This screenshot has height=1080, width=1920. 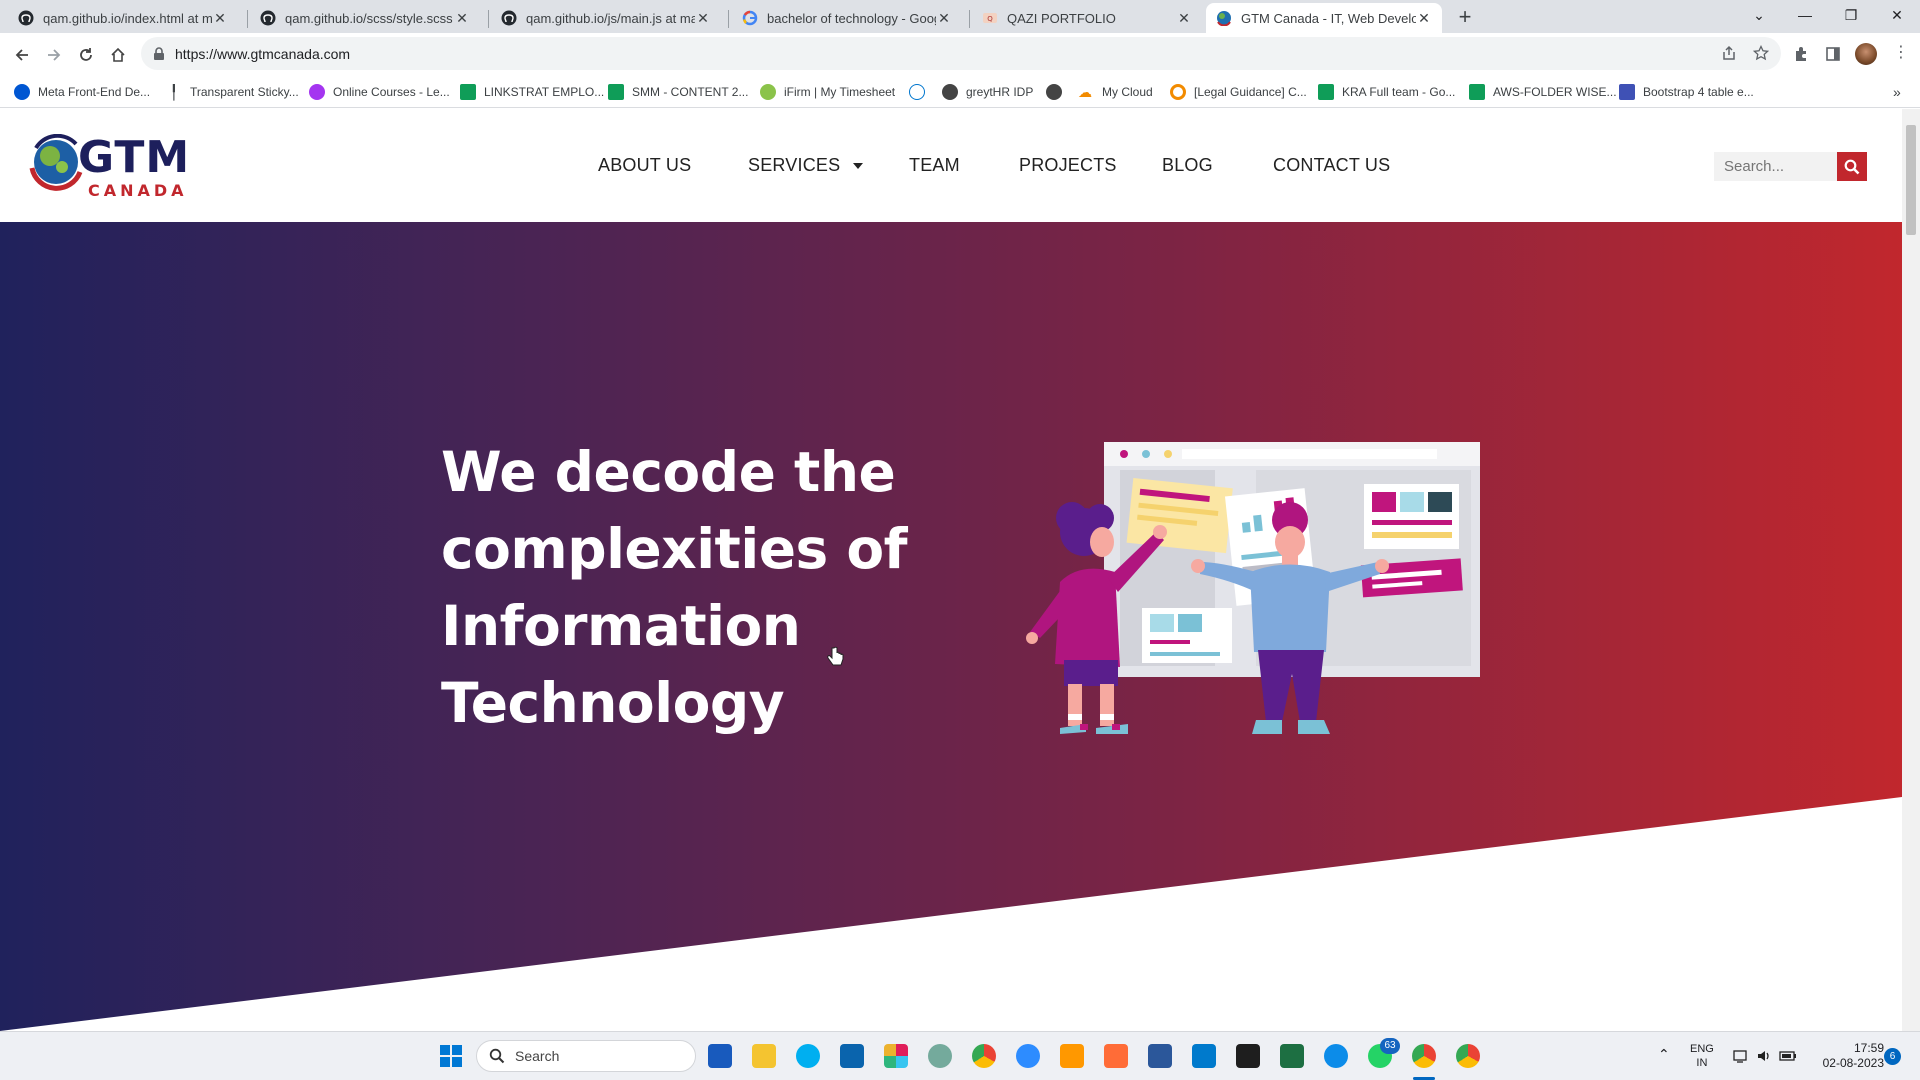 I want to click on word-icon, so click(x=720, y=1056).